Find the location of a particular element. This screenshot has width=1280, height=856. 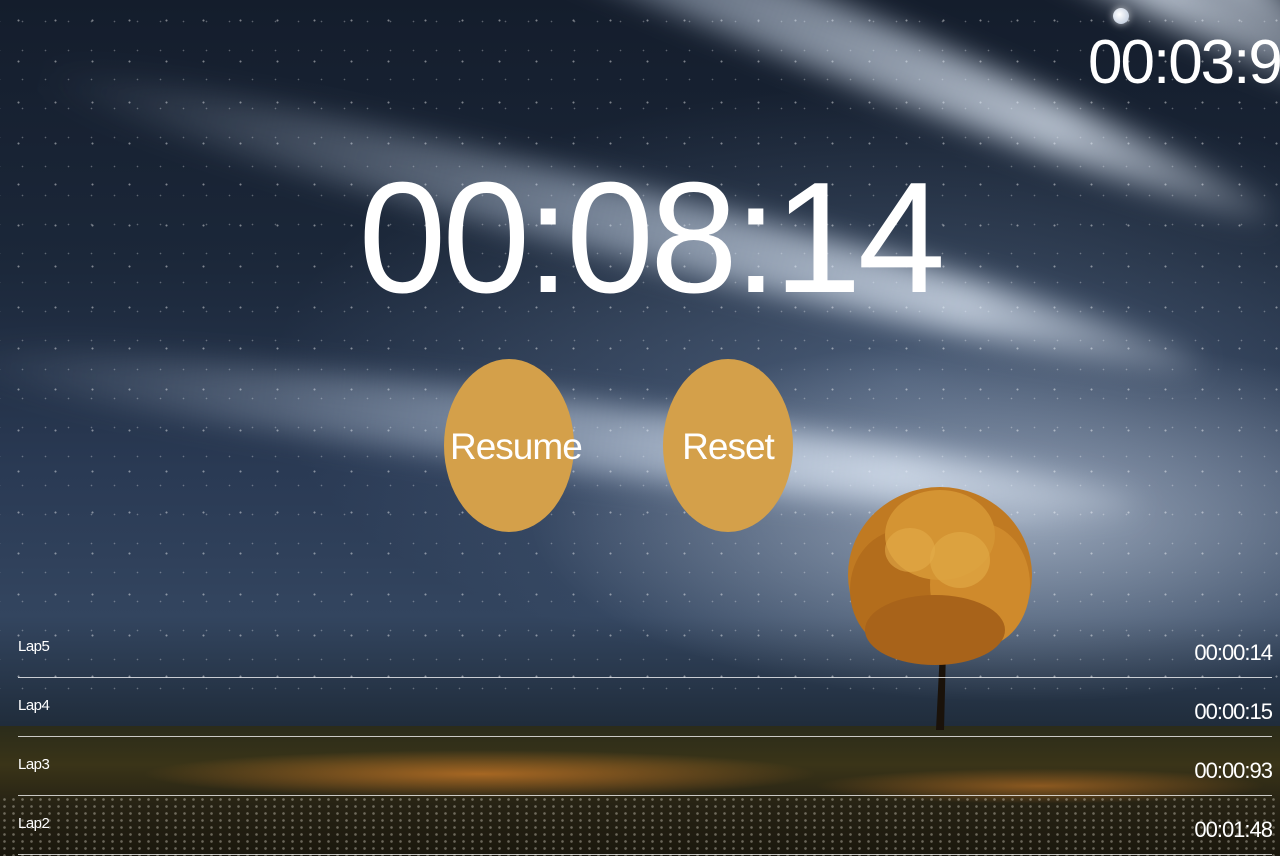

reset-button: Reset is located at coordinates (728, 445).